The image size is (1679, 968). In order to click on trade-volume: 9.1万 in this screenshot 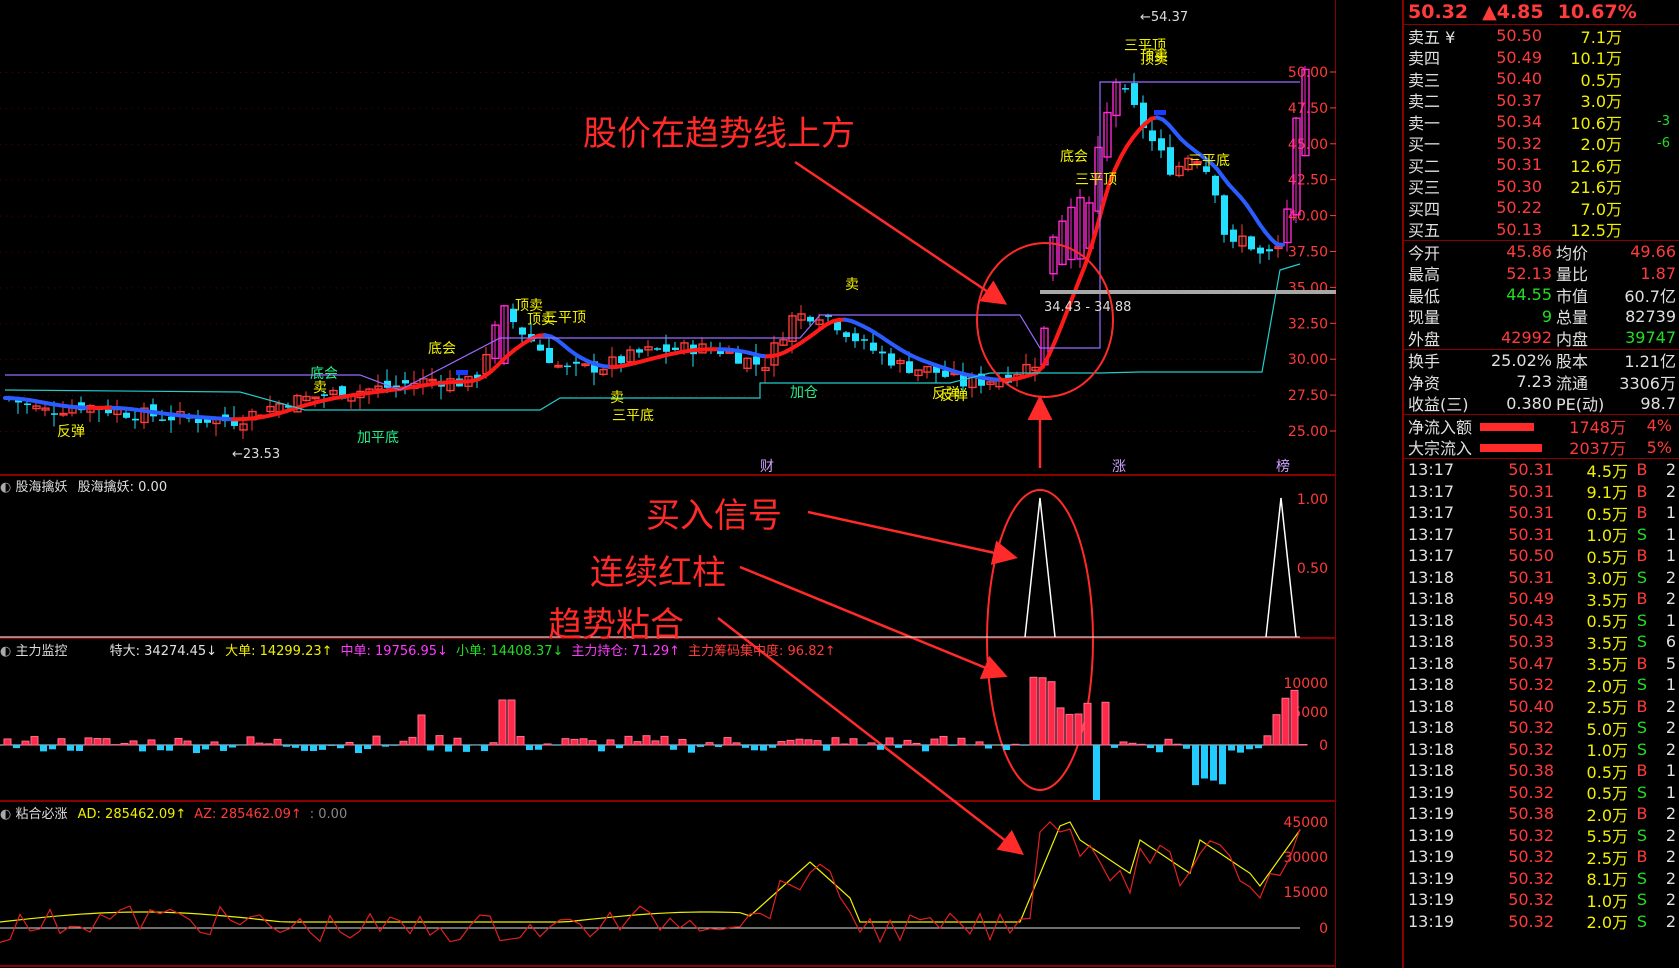, I will do `click(1607, 493)`.